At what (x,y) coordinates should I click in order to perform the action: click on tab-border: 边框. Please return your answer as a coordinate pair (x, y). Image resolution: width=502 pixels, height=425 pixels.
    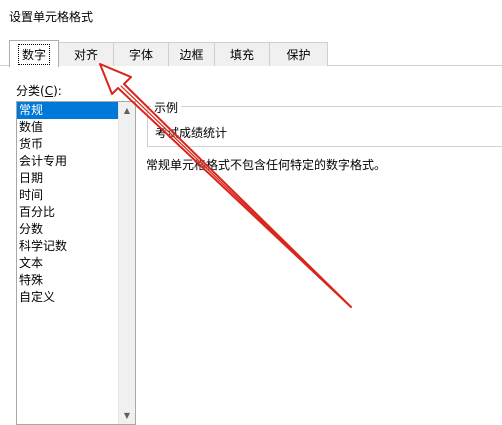
    Looking at the image, I should click on (191, 54).